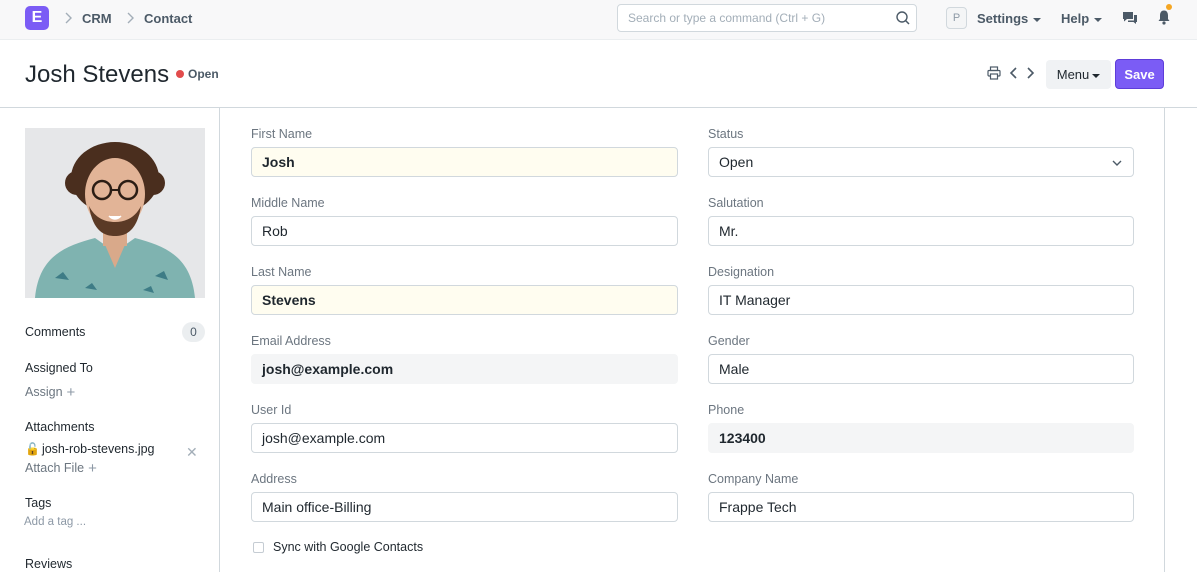  What do you see at coordinates (44, 392) in the screenshot?
I see `assign-label: Assign` at bounding box center [44, 392].